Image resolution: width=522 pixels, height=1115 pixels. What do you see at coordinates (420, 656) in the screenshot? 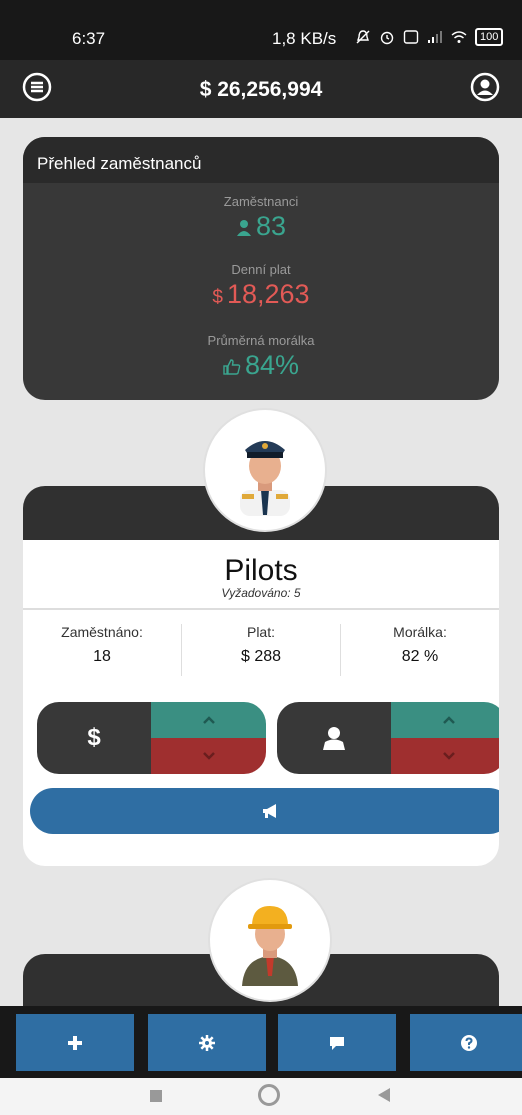
I see `staff-morale-value: 82 %` at bounding box center [420, 656].